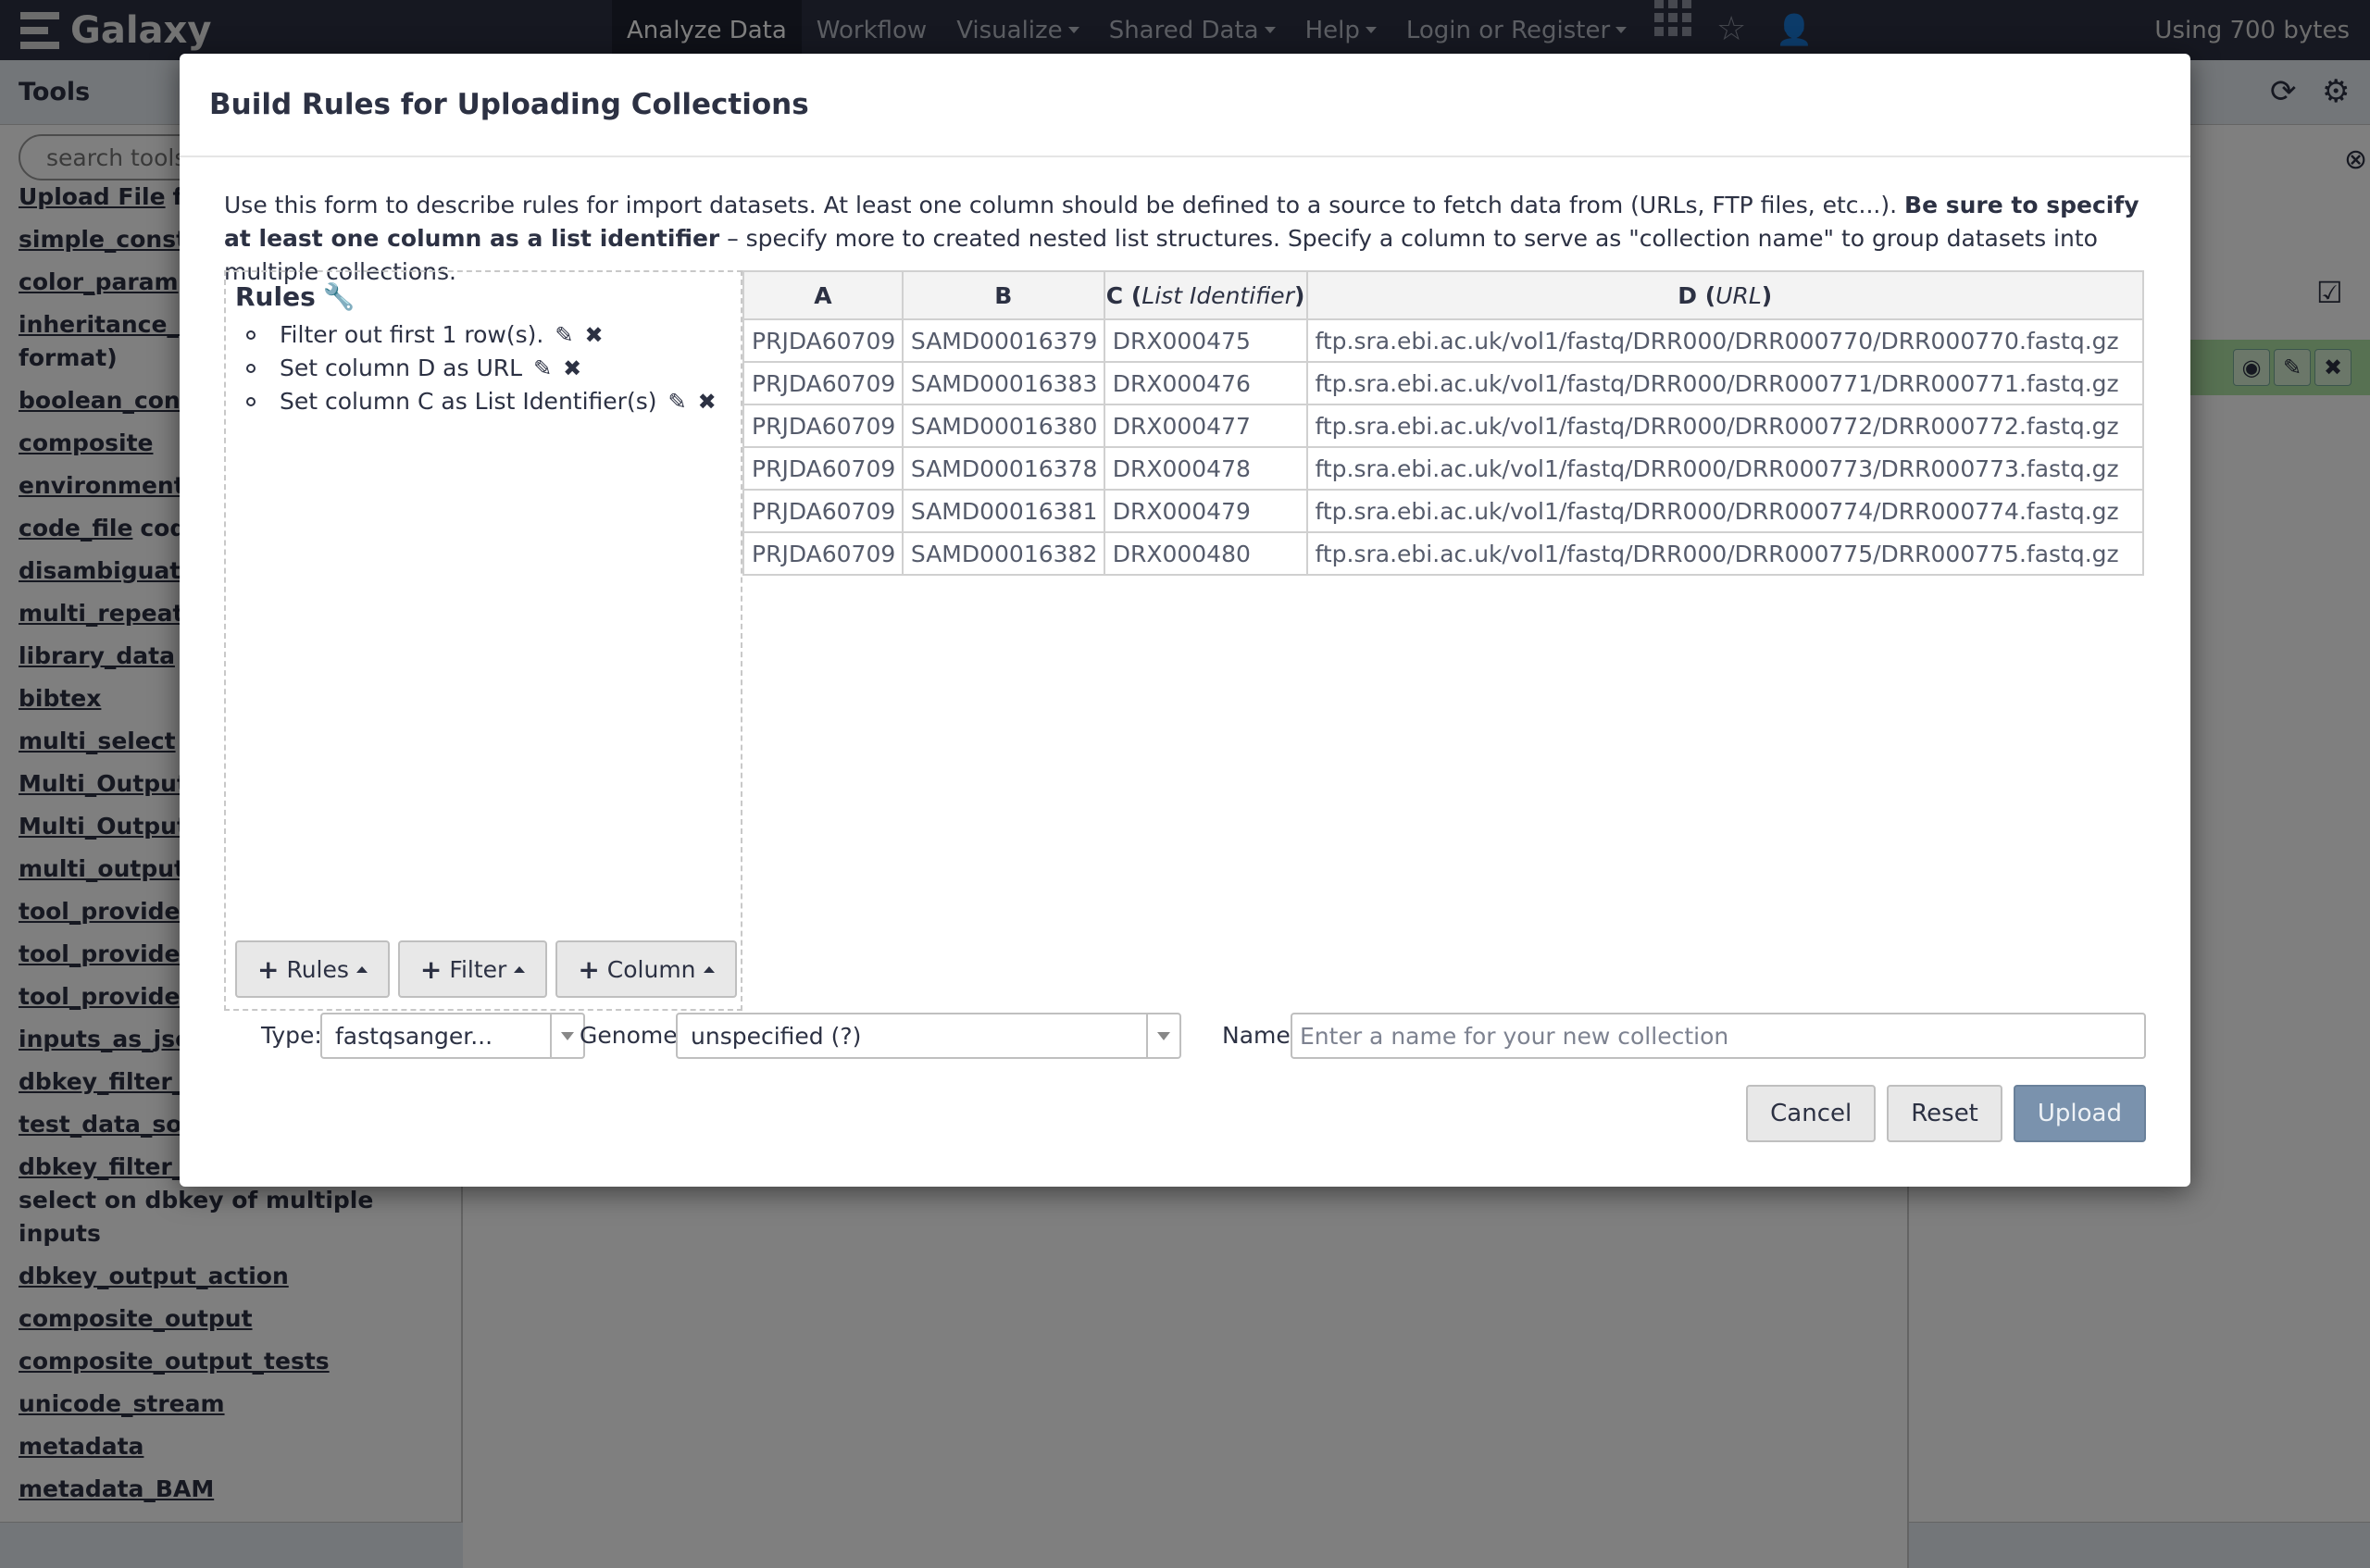  I want to click on column-header-c: C (List Identifier), so click(1205, 295).